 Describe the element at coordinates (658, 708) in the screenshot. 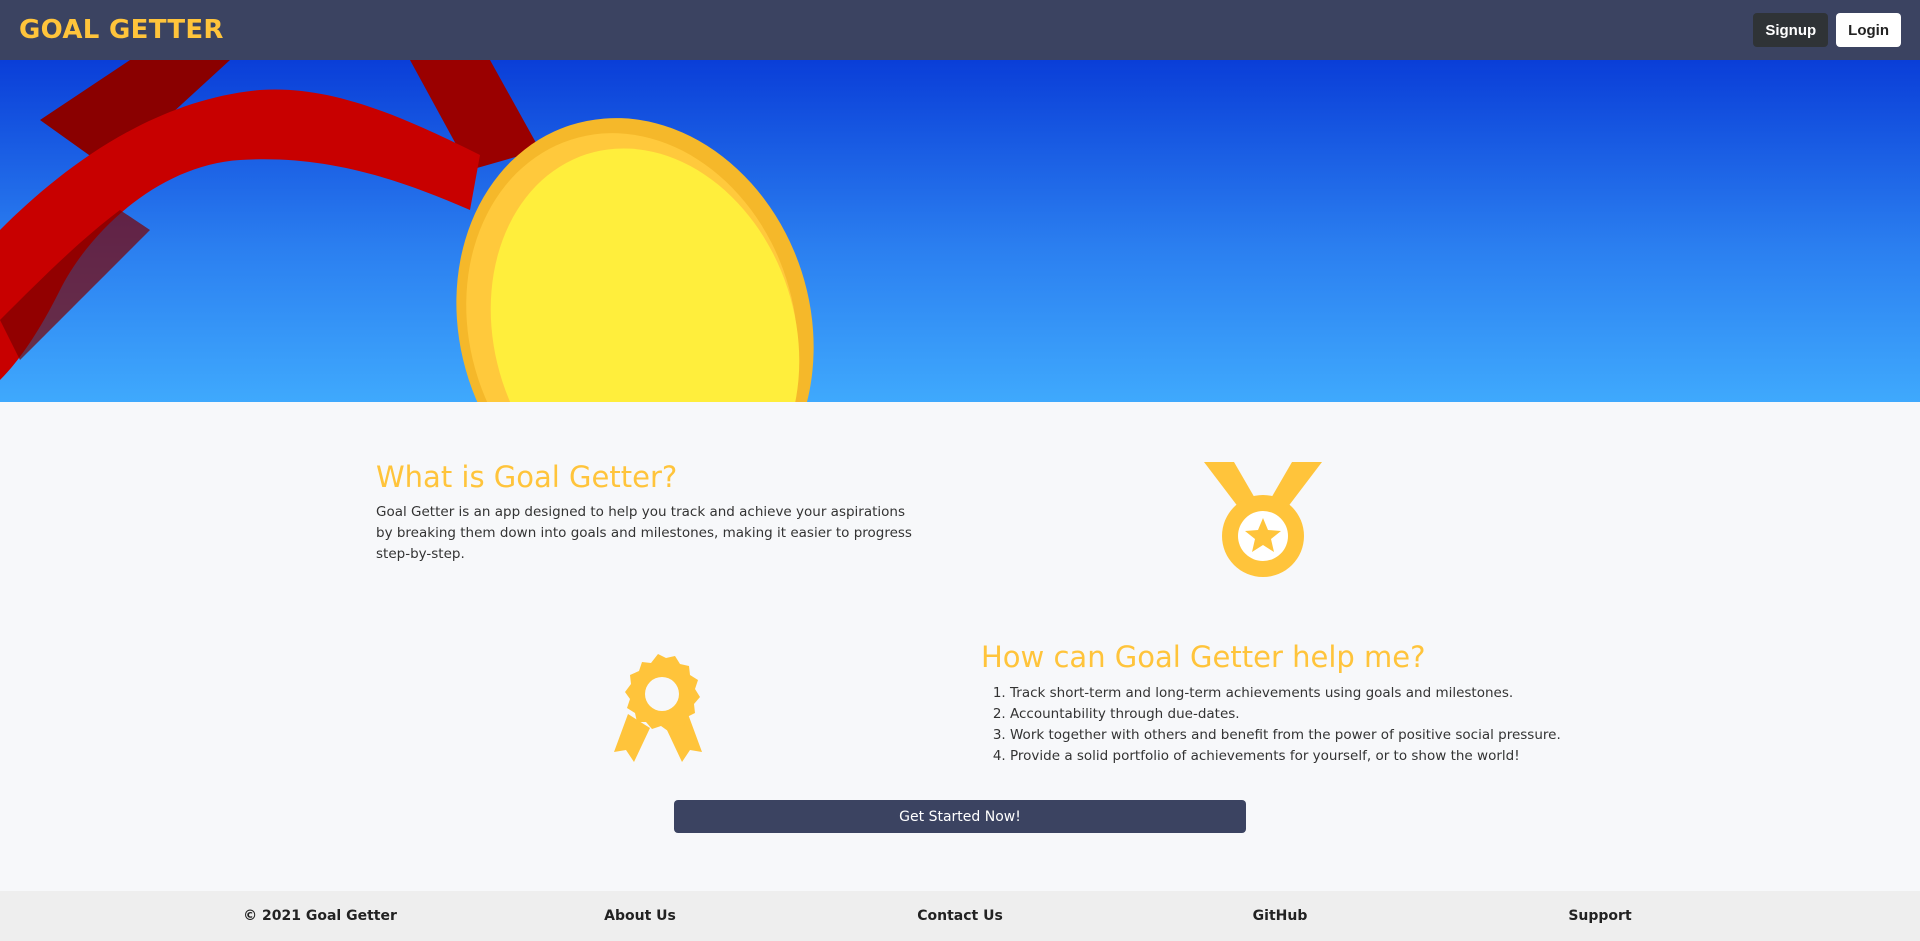

I see `award-ribbon-icon` at that location.